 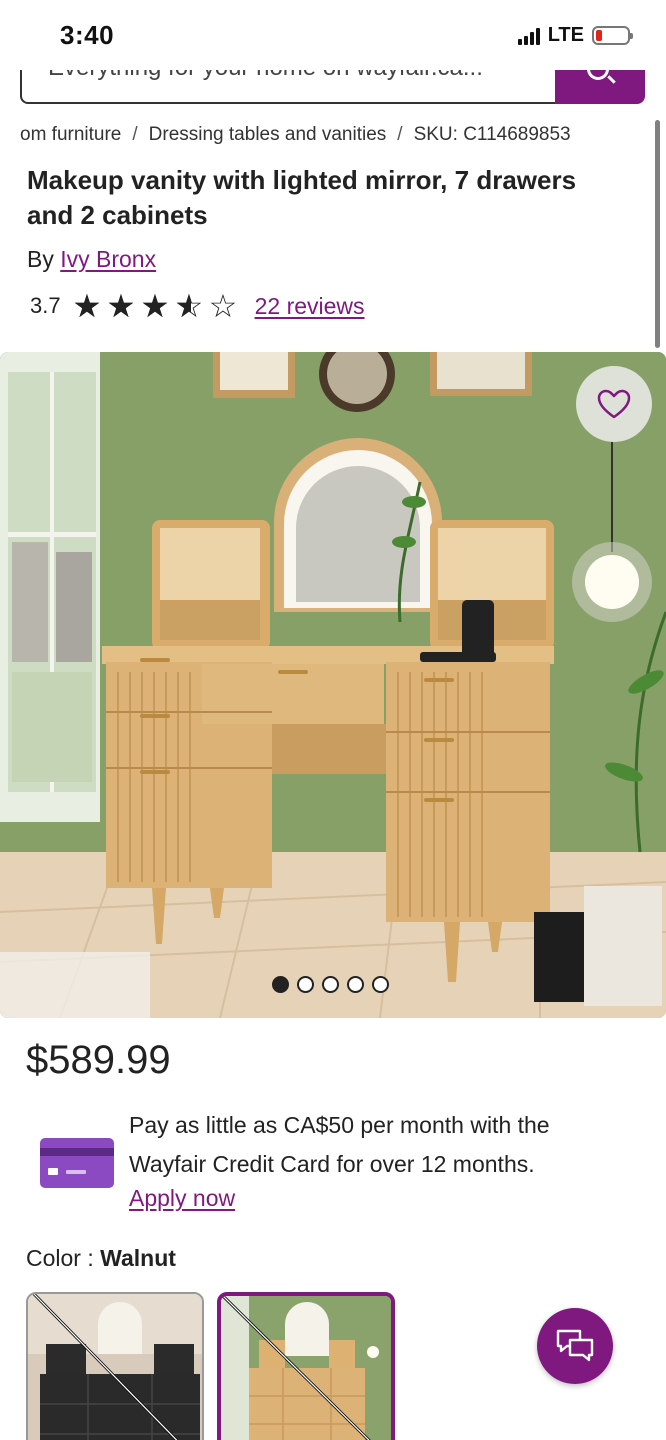 I want to click on status-indicators: LTE, so click(x=575, y=35).